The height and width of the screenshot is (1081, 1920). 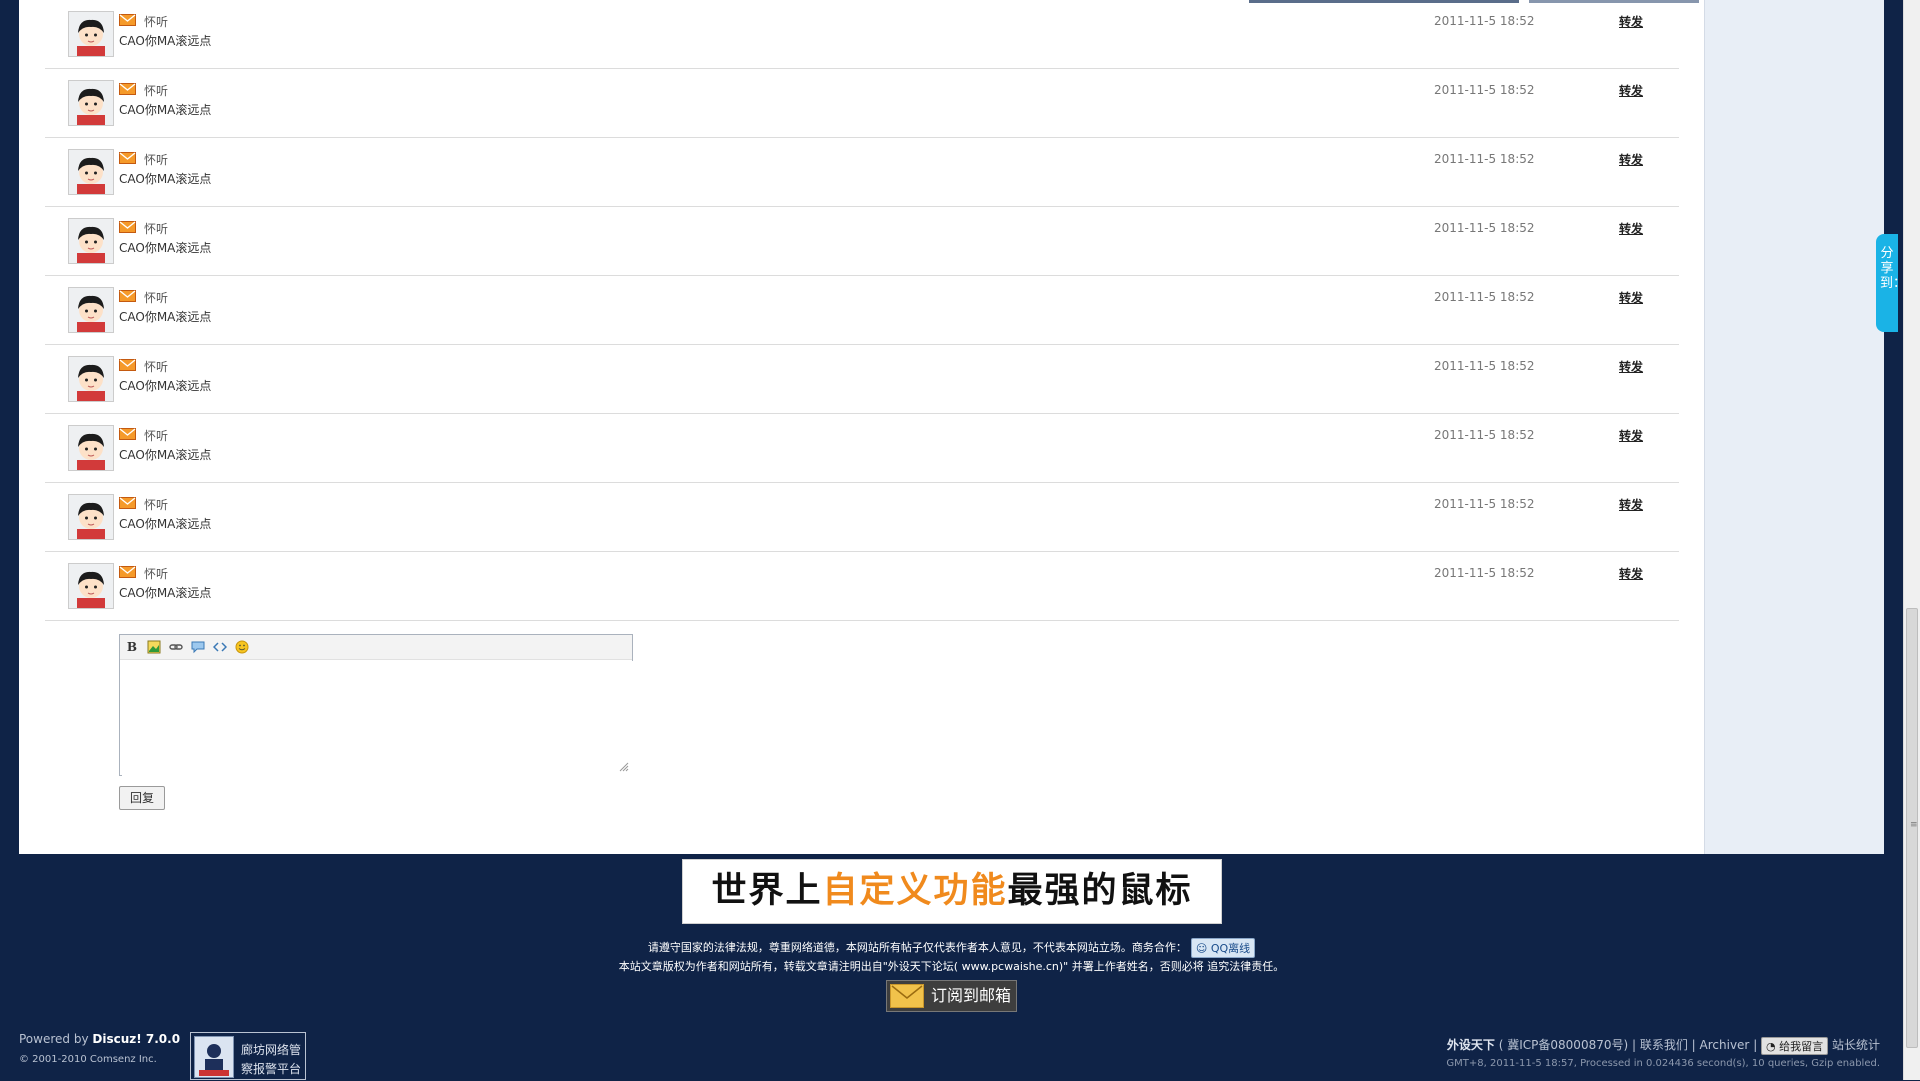 What do you see at coordinates (1893, 268) in the screenshot?
I see `share-label: 分享到：` at bounding box center [1893, 268].